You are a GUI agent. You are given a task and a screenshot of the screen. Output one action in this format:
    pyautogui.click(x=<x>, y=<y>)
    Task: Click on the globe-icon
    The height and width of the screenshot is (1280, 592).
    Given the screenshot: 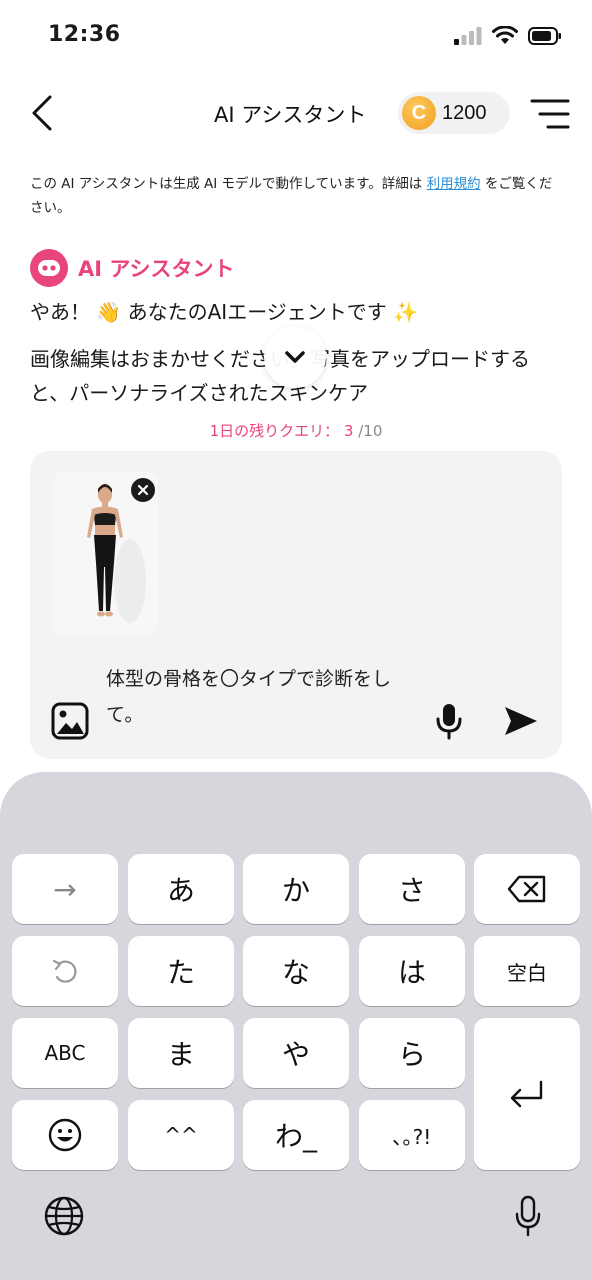 What is the action you would take?
    pyautogui.click(x=64, y=1216)
    